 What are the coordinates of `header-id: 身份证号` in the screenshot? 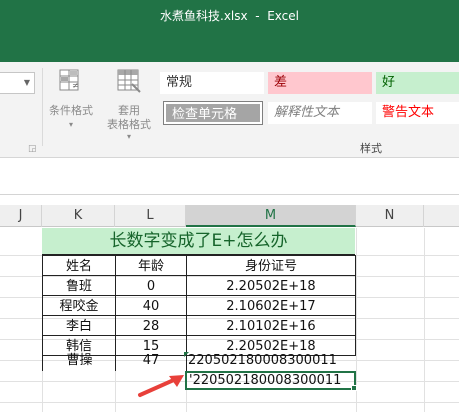 It's located at (271, 265).